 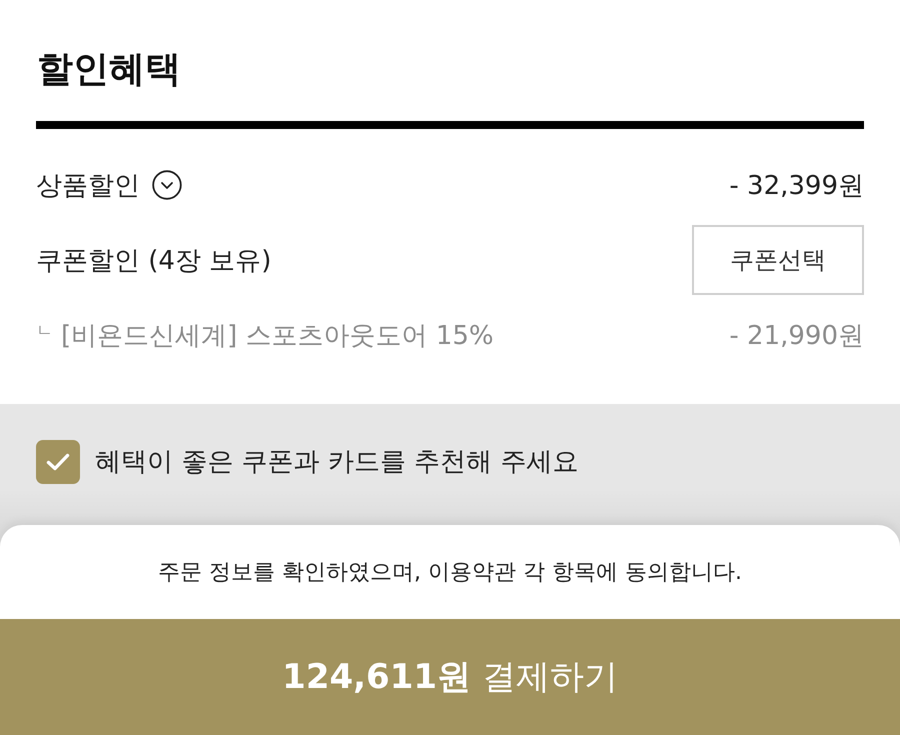 I want to click on agreement-text: 주문 정보를 확인하였으며, 이용약관 각 항목에 동의합니다., so click(x=450, y=573).